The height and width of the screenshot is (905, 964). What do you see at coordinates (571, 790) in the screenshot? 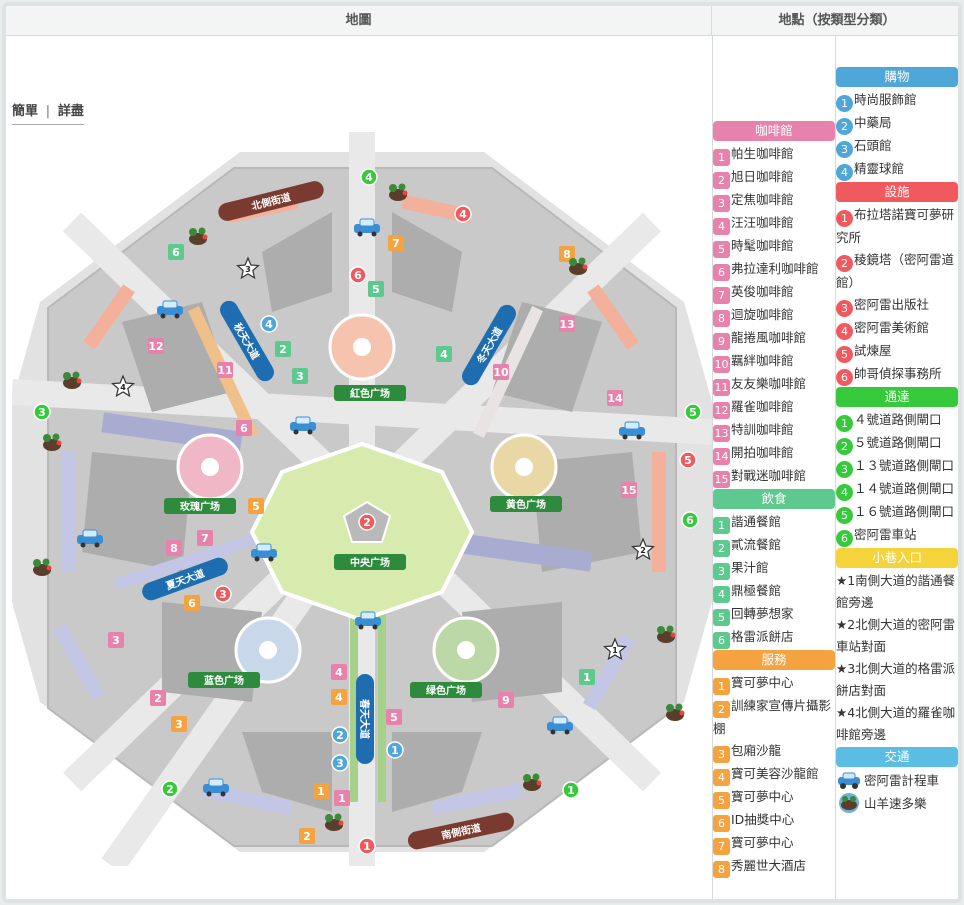
I see `map-marker-gate: 1` at bounding box center [571, 790].